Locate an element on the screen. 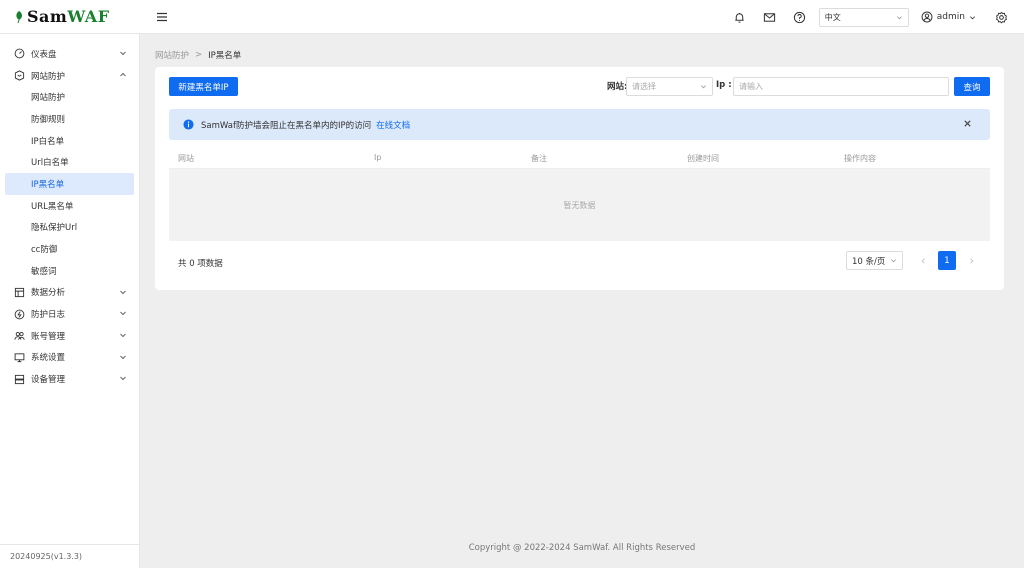  chevron-left-icon is located at coordinates (923, 261).